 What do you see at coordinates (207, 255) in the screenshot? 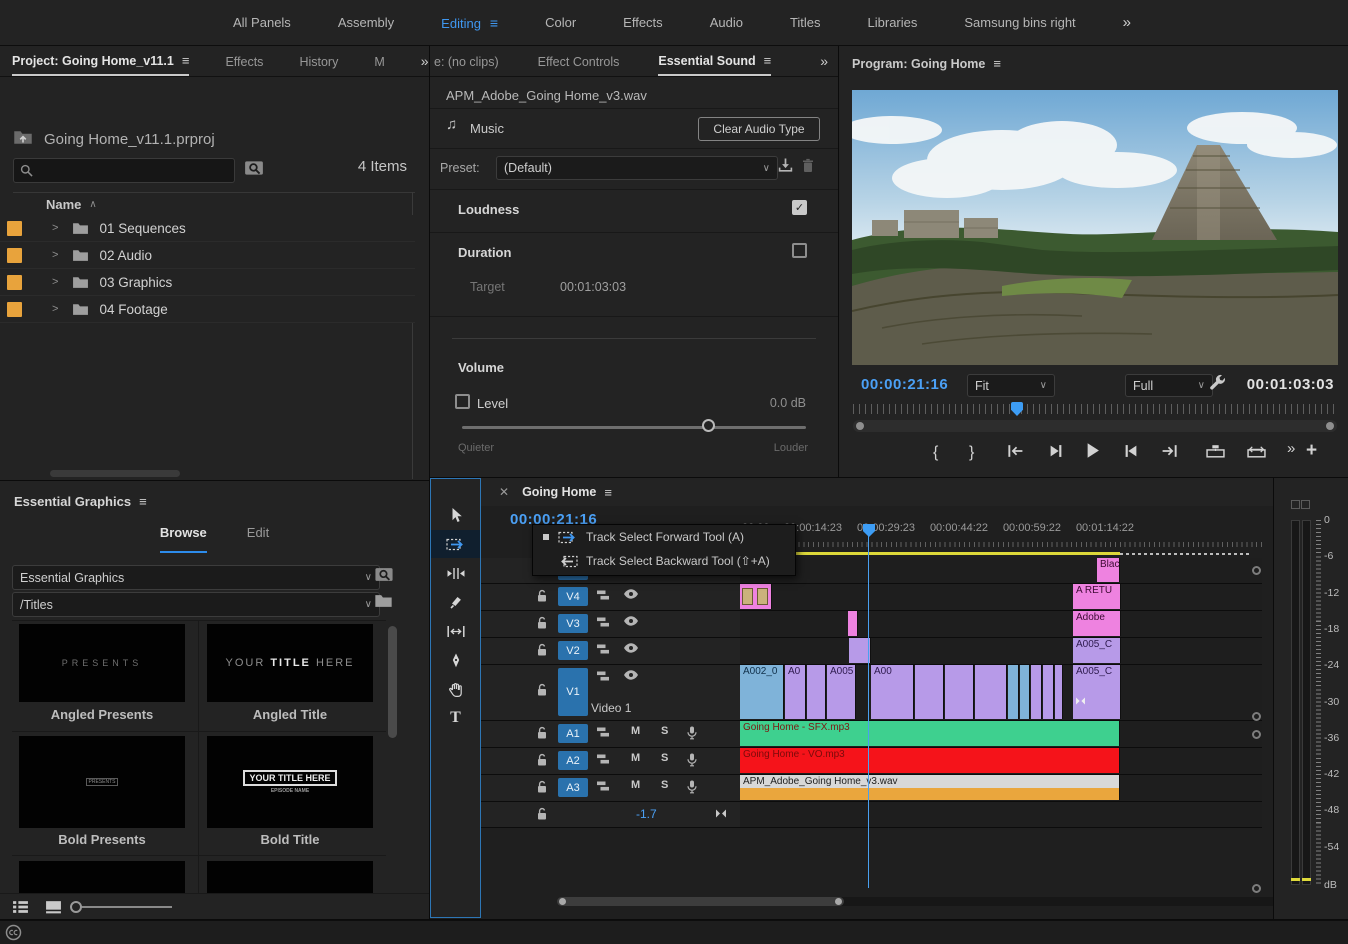
I see `project-bin-row-02-audio: >02 Audio` at bounding box center [207, 255].